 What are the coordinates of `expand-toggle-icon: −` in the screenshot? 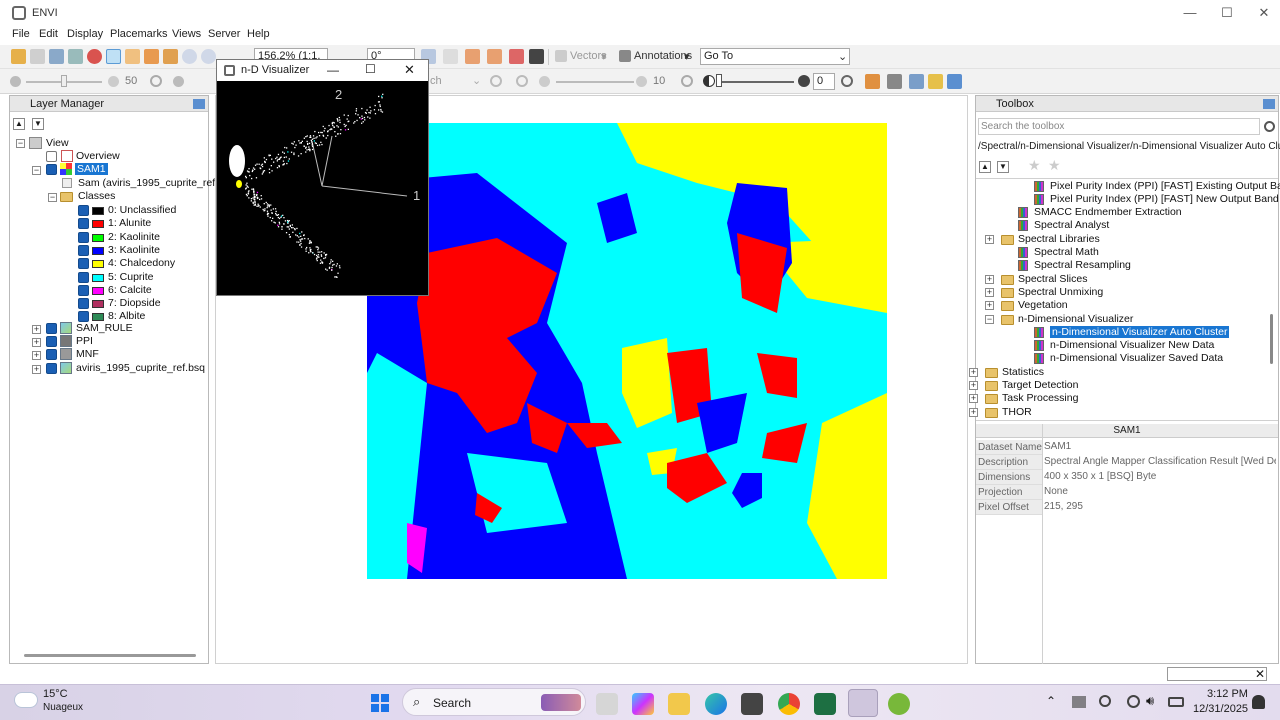 It's located at (989, 319).